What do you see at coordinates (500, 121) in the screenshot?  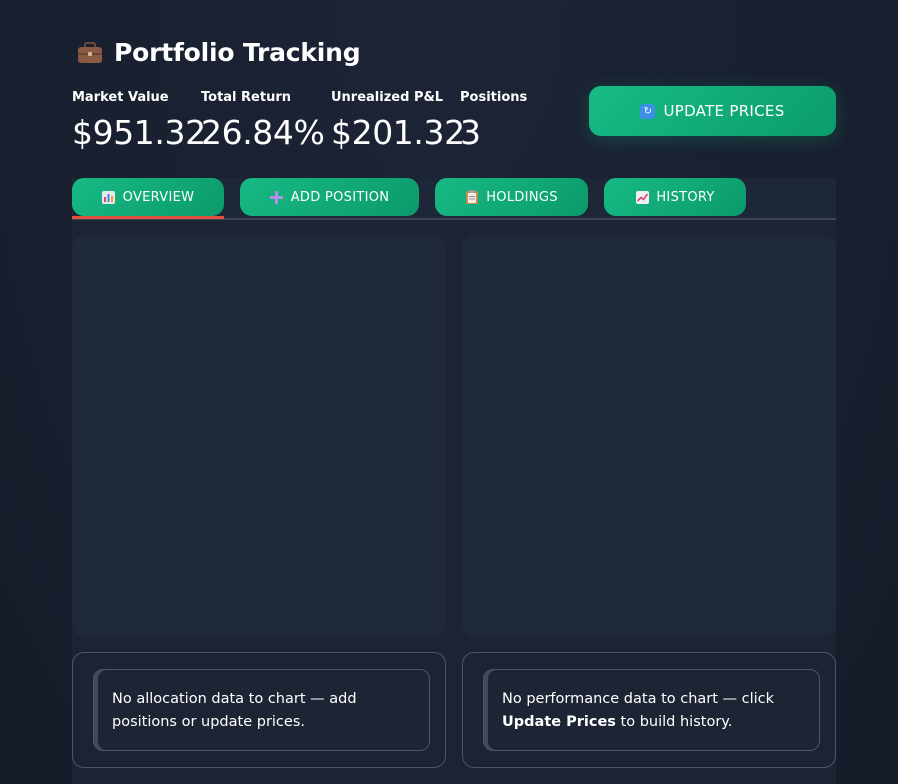 I see `metric-positions: Positions 3` at bounding box center [500, 121].